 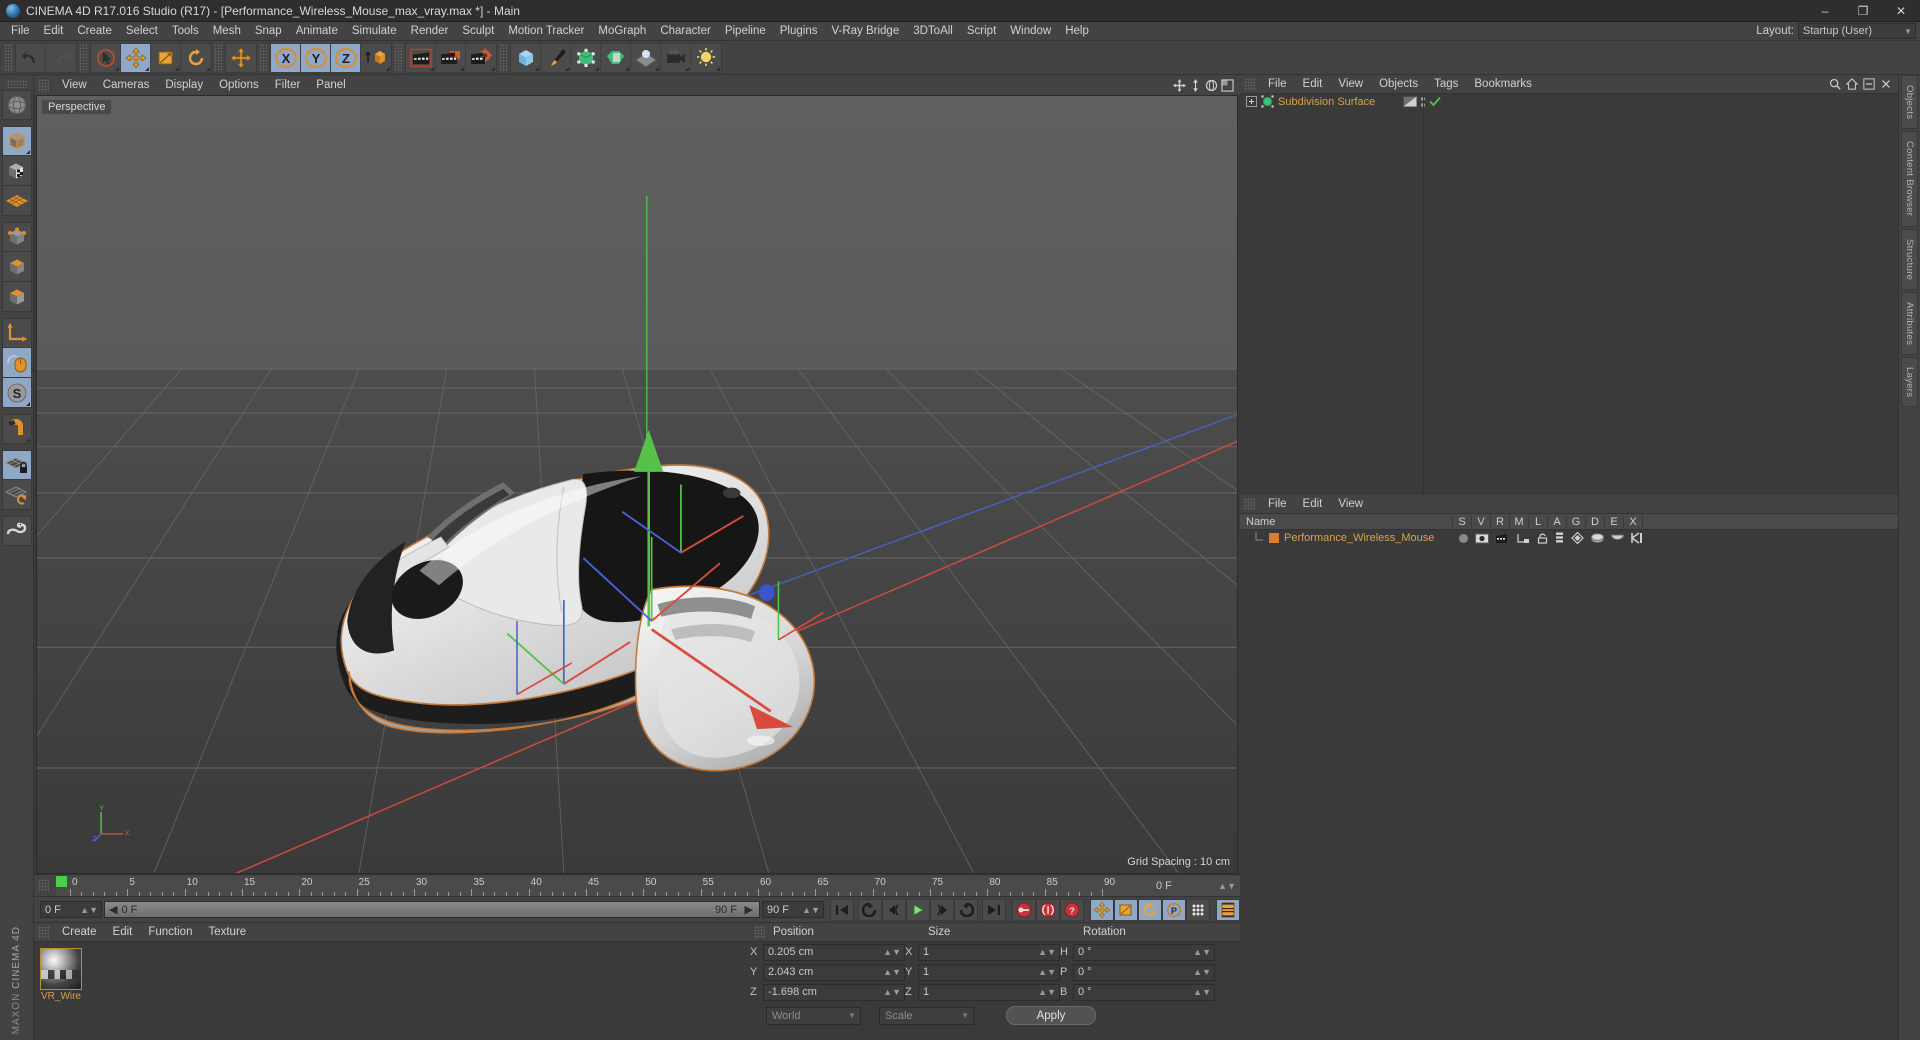 What do you see at coordinates (1542, 538) in the screenshot?
I see `lock-icon` at bounding box center [1542, 538].